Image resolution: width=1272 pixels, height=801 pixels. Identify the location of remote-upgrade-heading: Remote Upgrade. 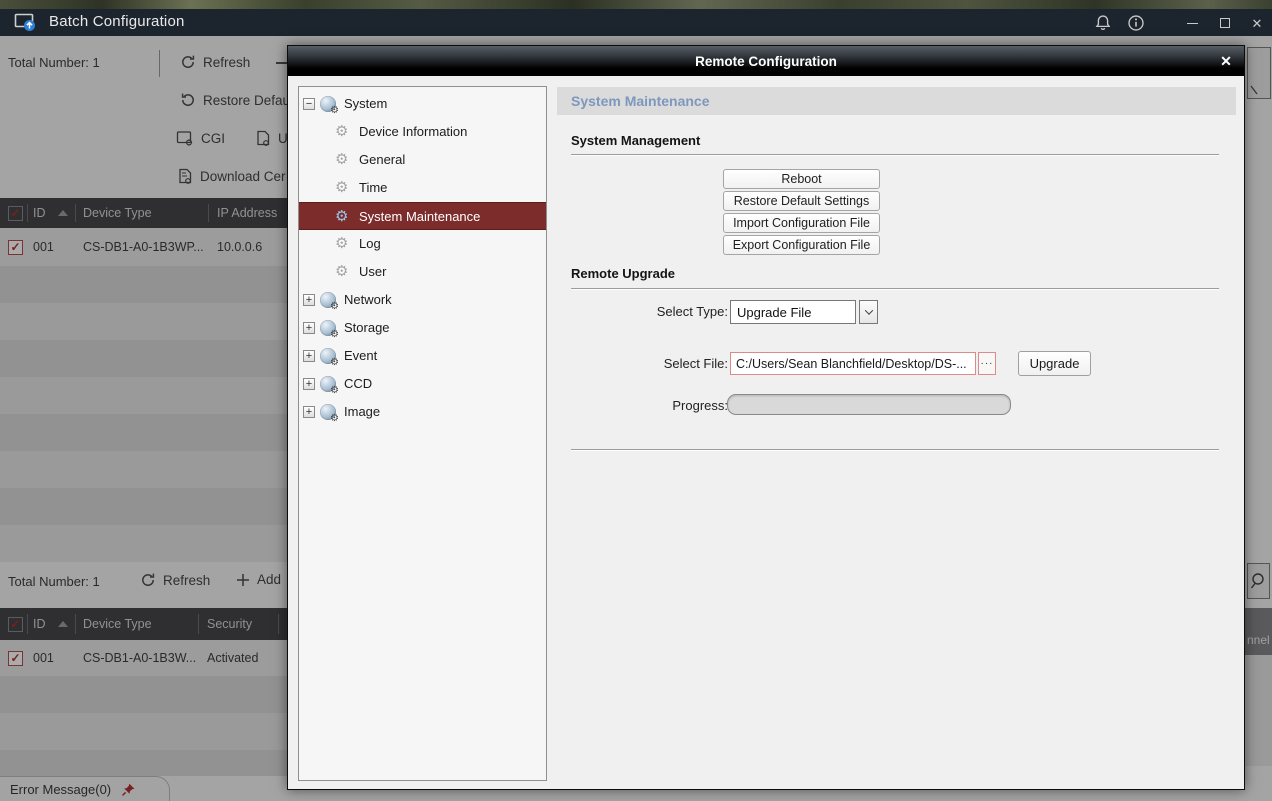
(623, 273).